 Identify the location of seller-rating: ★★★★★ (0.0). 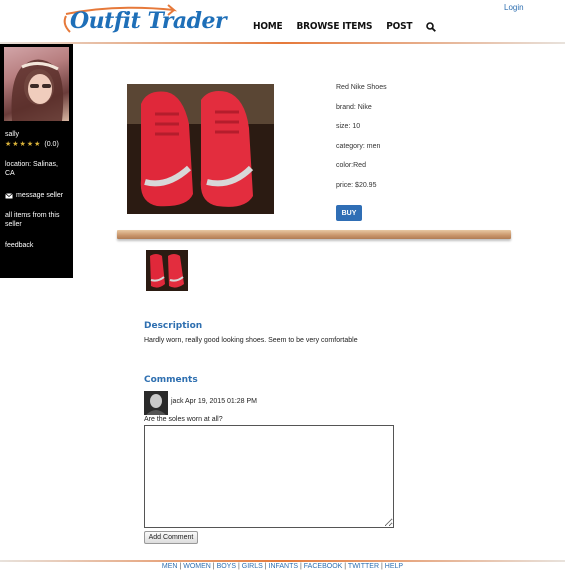
(32, 144).